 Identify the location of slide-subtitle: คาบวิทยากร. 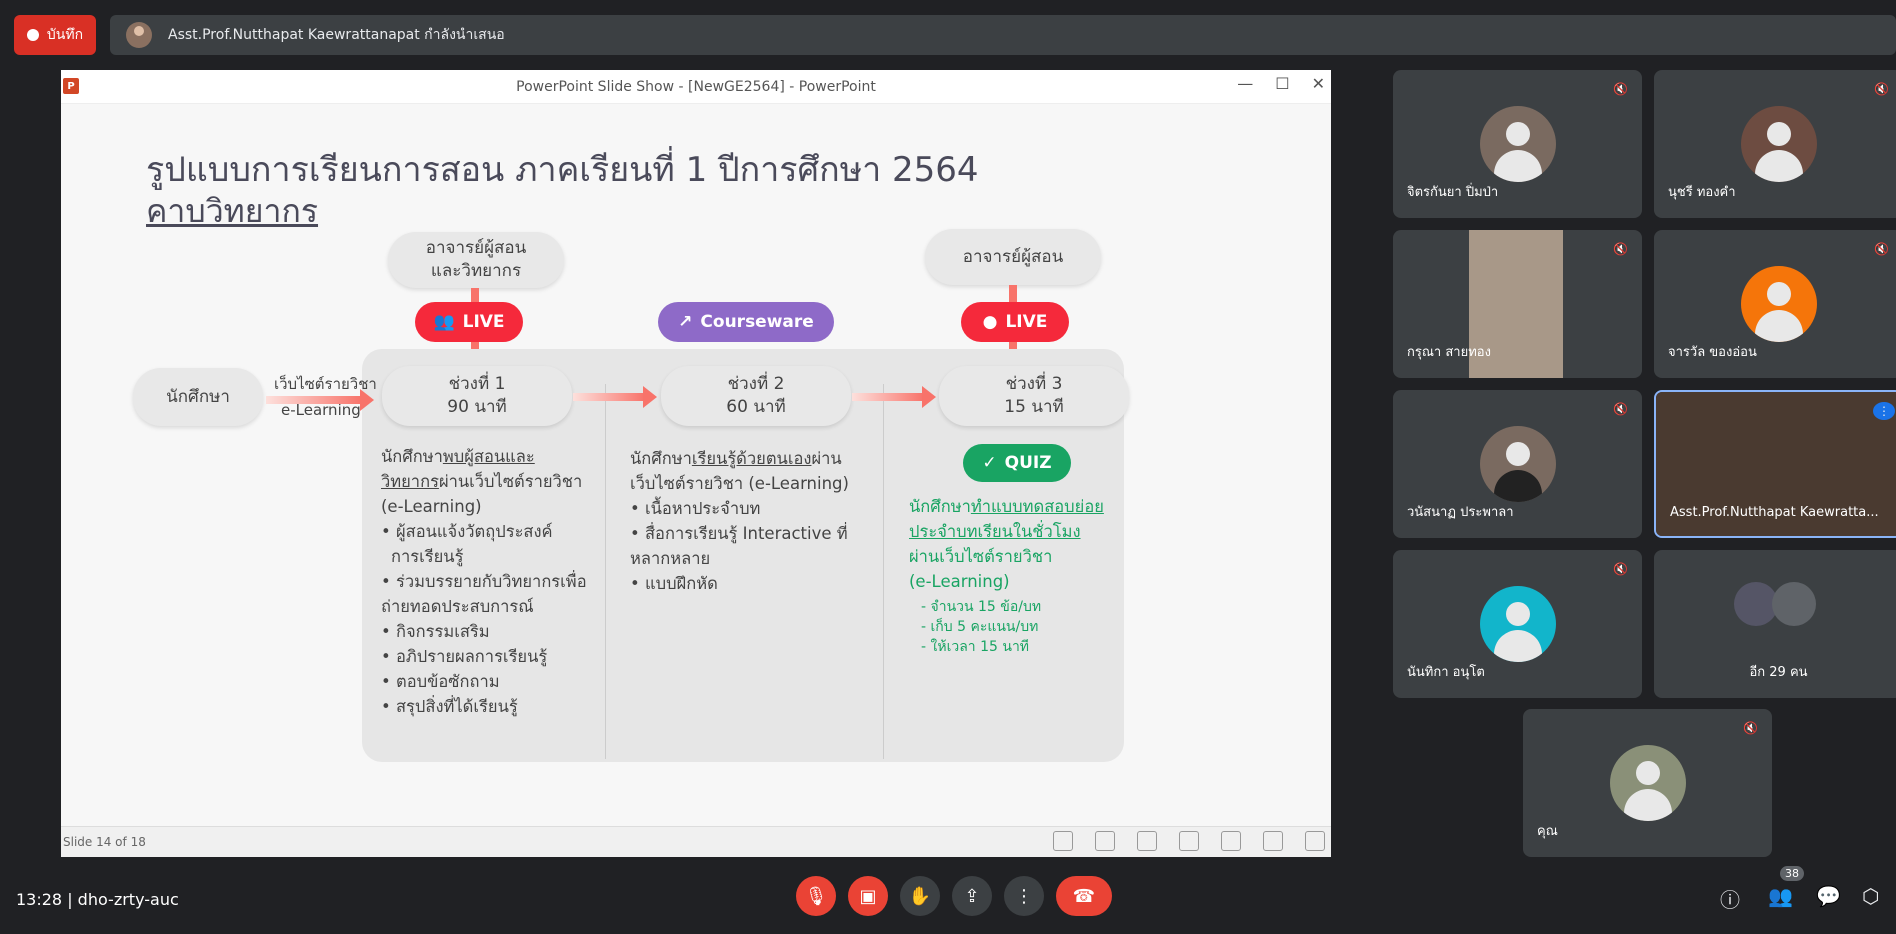
(232, 211).